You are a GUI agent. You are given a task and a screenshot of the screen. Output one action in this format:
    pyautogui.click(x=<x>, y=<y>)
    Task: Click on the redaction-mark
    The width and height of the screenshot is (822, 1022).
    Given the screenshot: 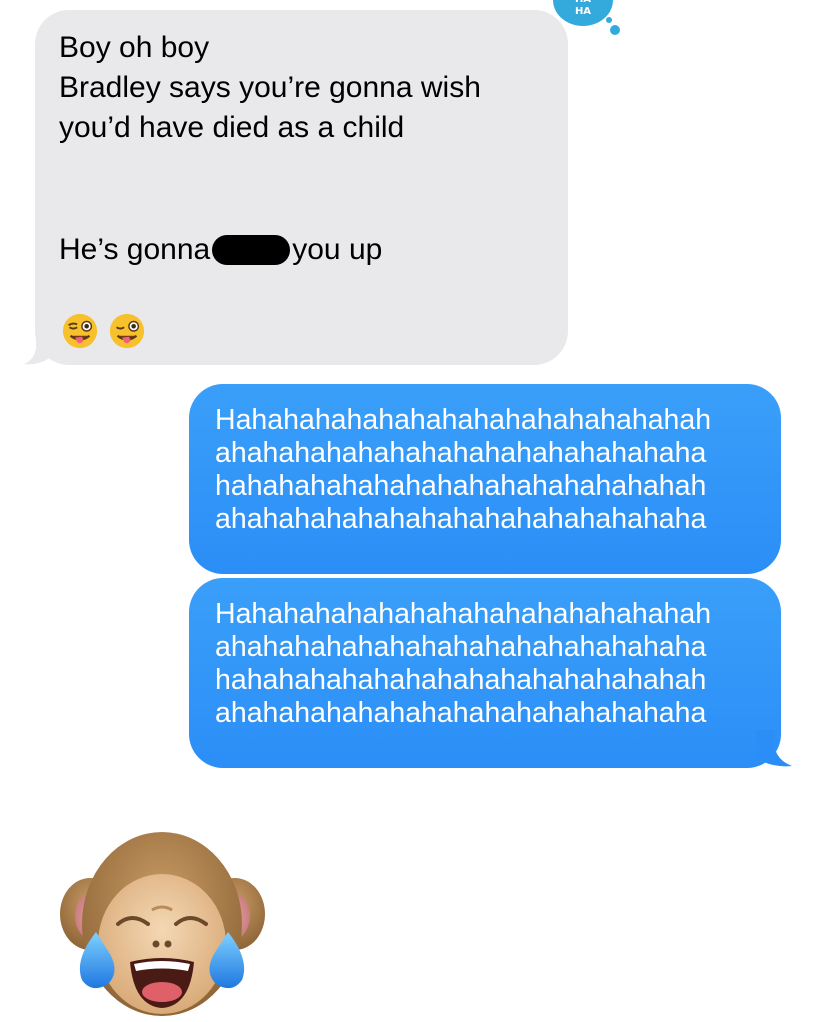 What is the action you would take?
    pyautogui.click(x=251, y=250)
    